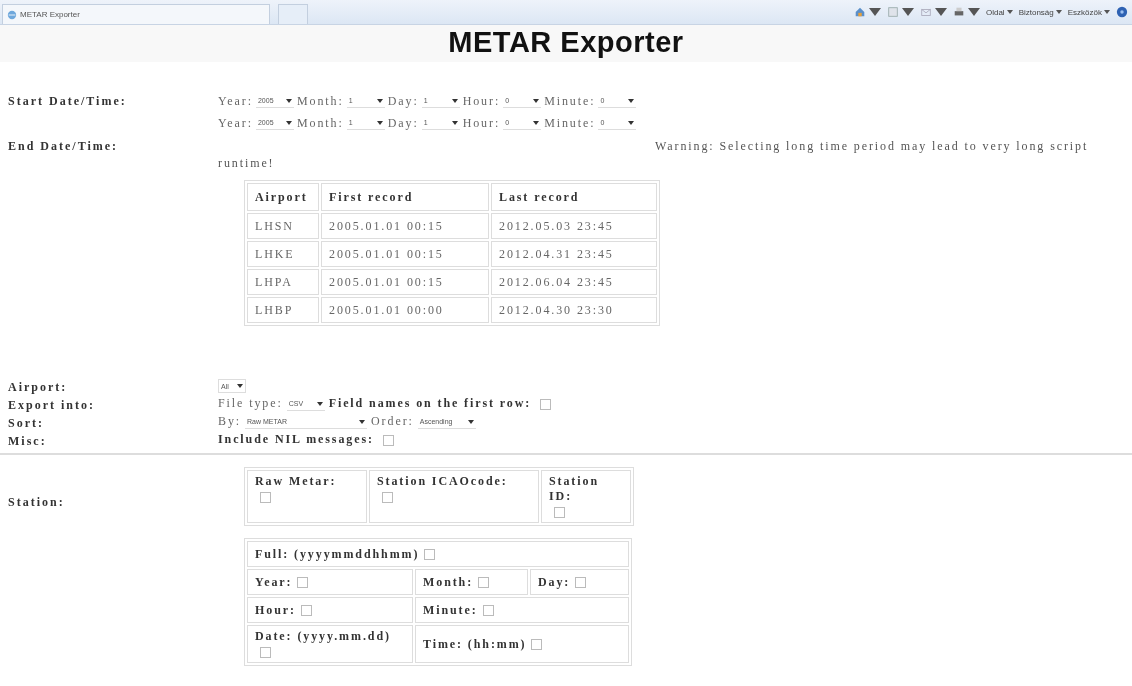 The width and height of the screenshot is (1132, 686). I want to click on mail-icon, so click(925, 12).